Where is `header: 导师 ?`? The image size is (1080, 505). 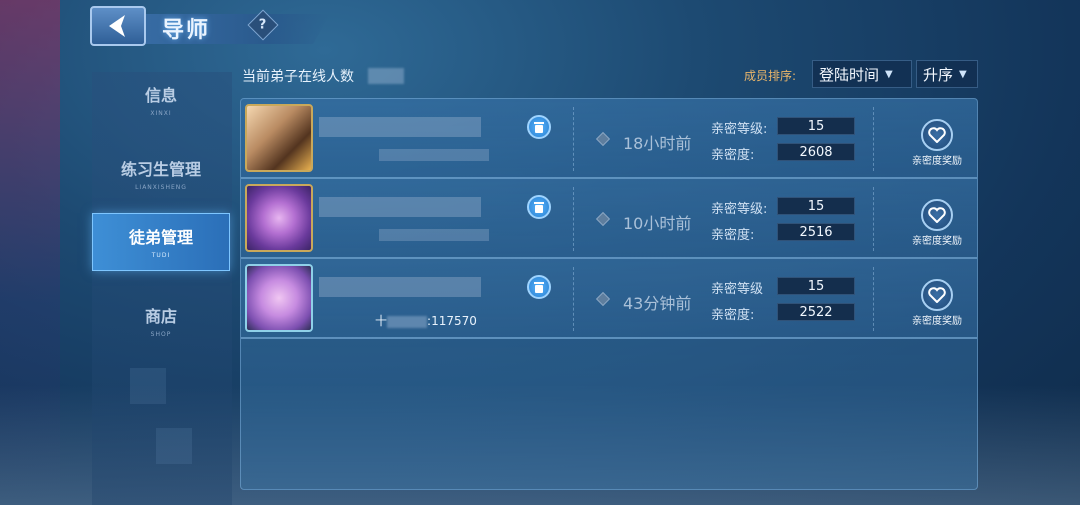
header: 导师 ? is located at coordinates (210, 26).